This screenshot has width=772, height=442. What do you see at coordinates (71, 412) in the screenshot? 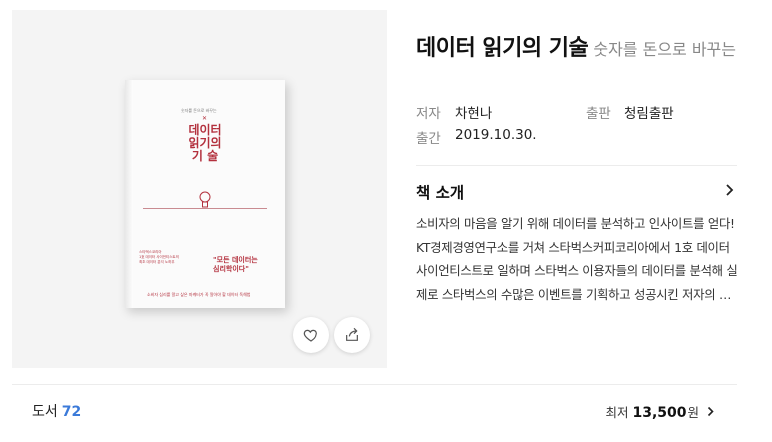
I see `result-count: 72` at bounding box center [71, 412].